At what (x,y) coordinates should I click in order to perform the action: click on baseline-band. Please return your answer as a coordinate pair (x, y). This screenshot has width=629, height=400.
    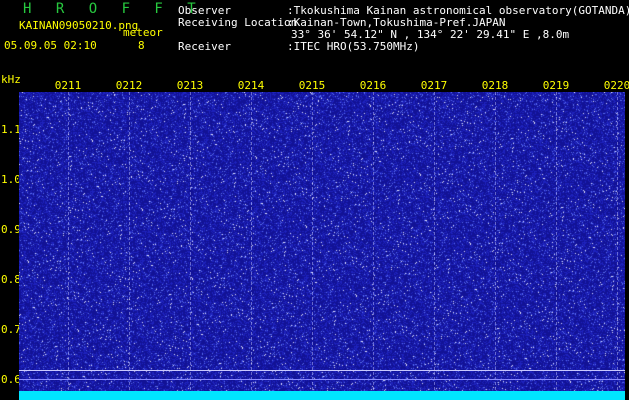
    Looking at the image, I should click on (322, 395).